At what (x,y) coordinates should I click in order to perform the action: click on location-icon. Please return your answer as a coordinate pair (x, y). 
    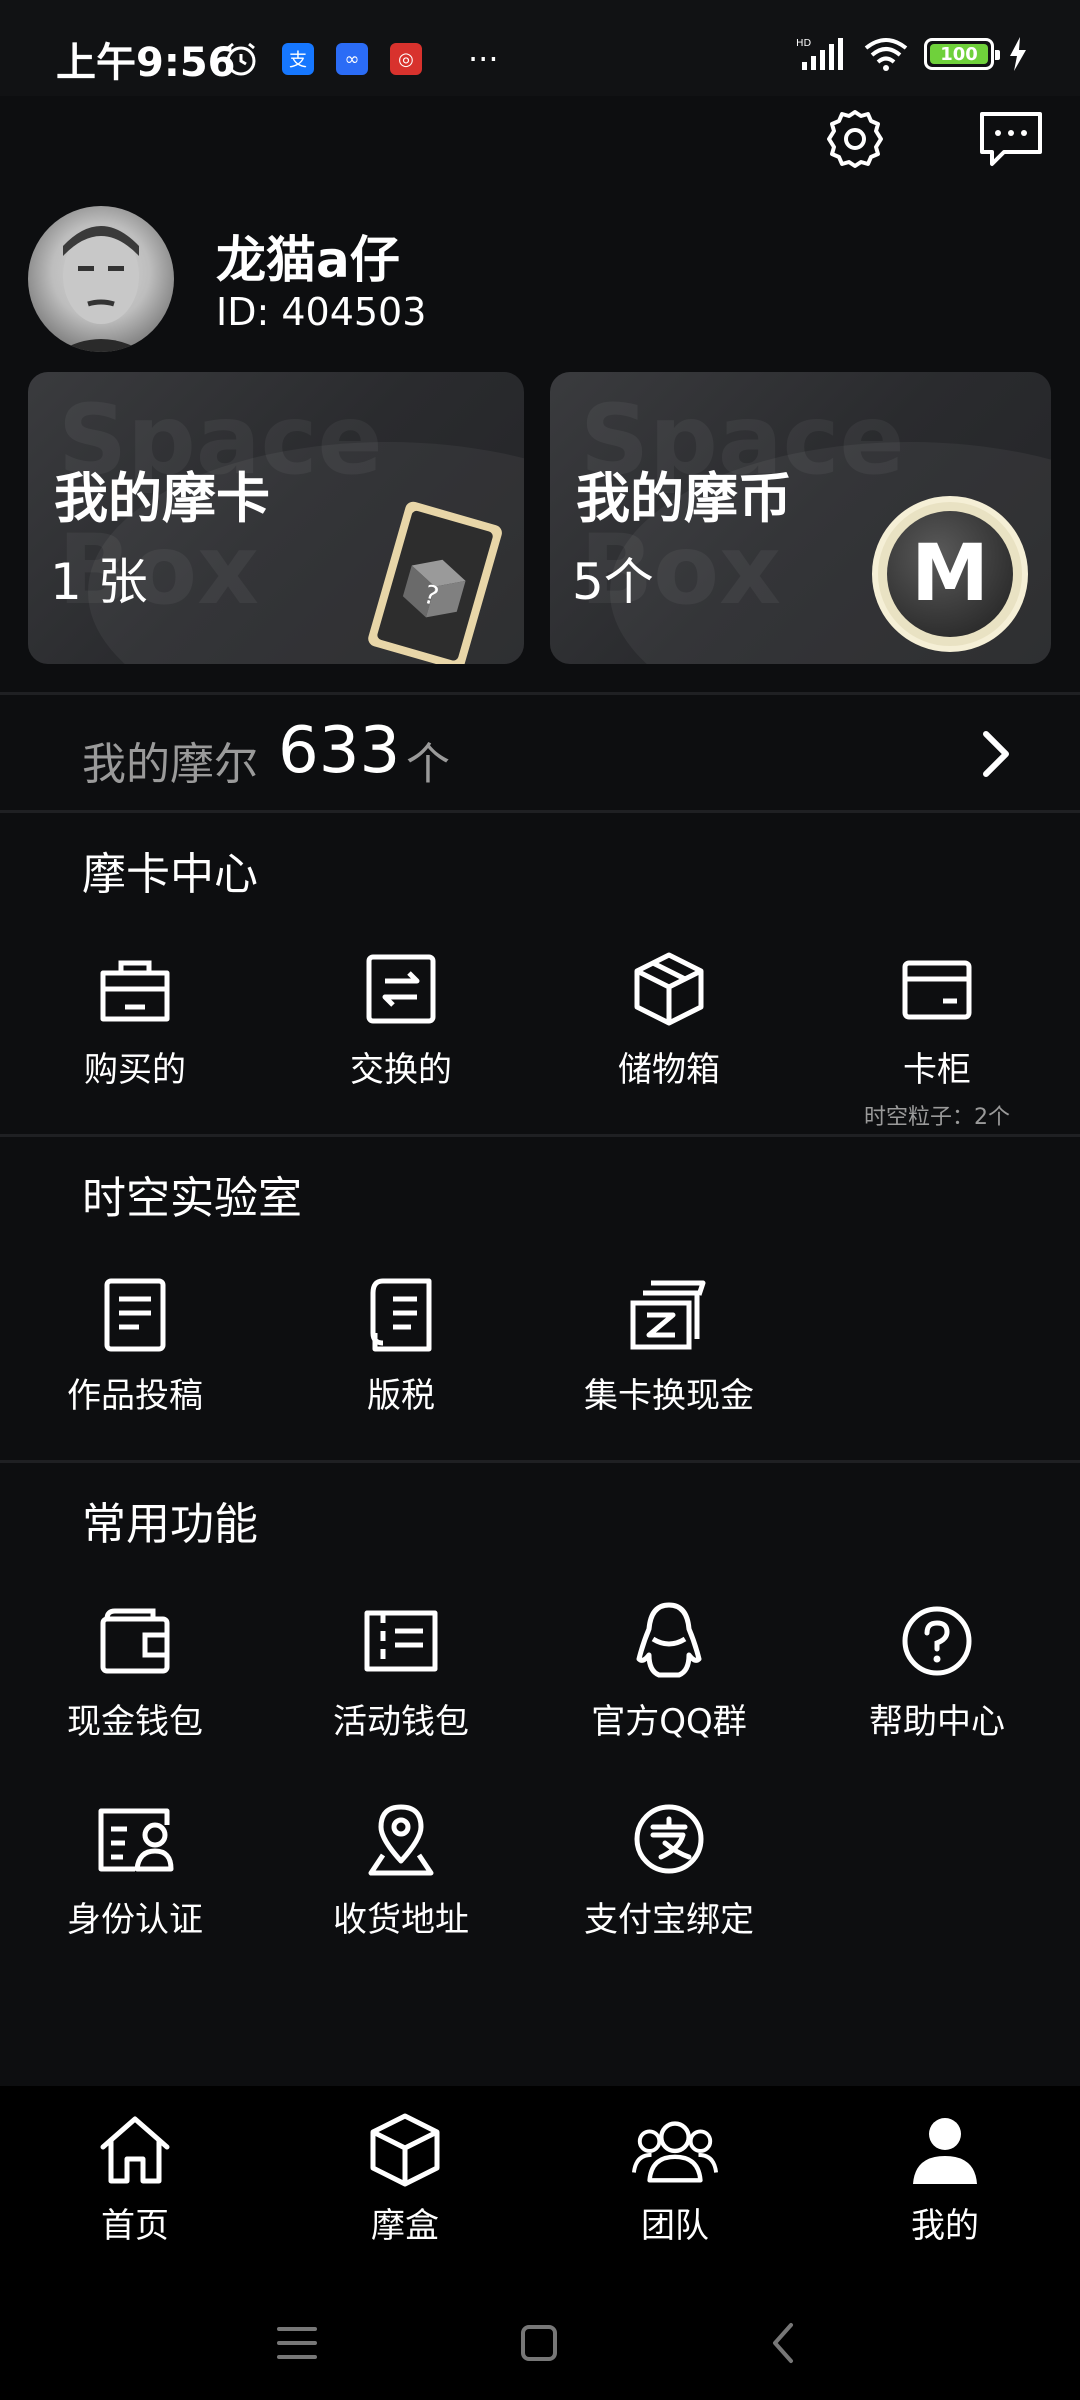
    Looking at the image, I should click on (401, 1840).